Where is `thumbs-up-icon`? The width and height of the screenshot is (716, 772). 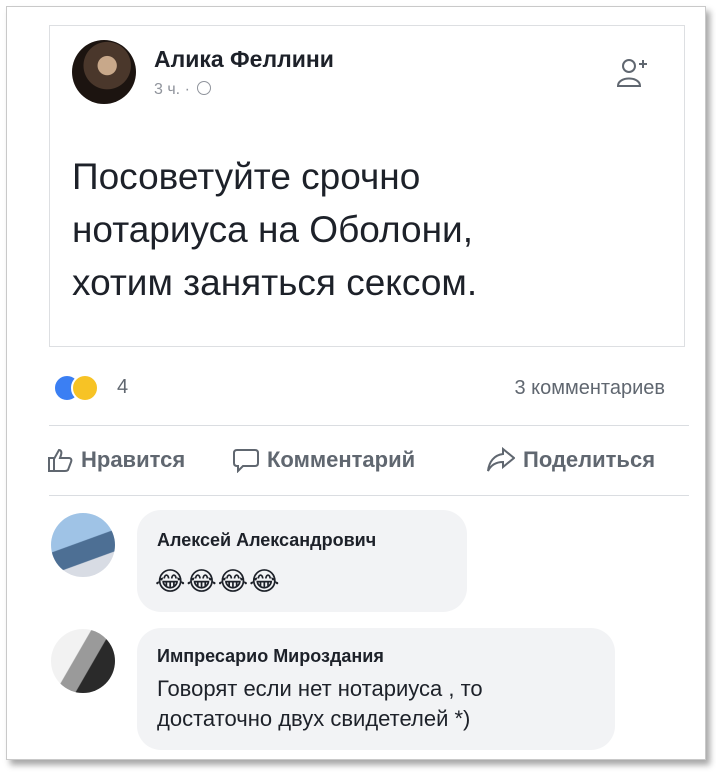
thumbs-up-icon is located at coordinates (60, 460).